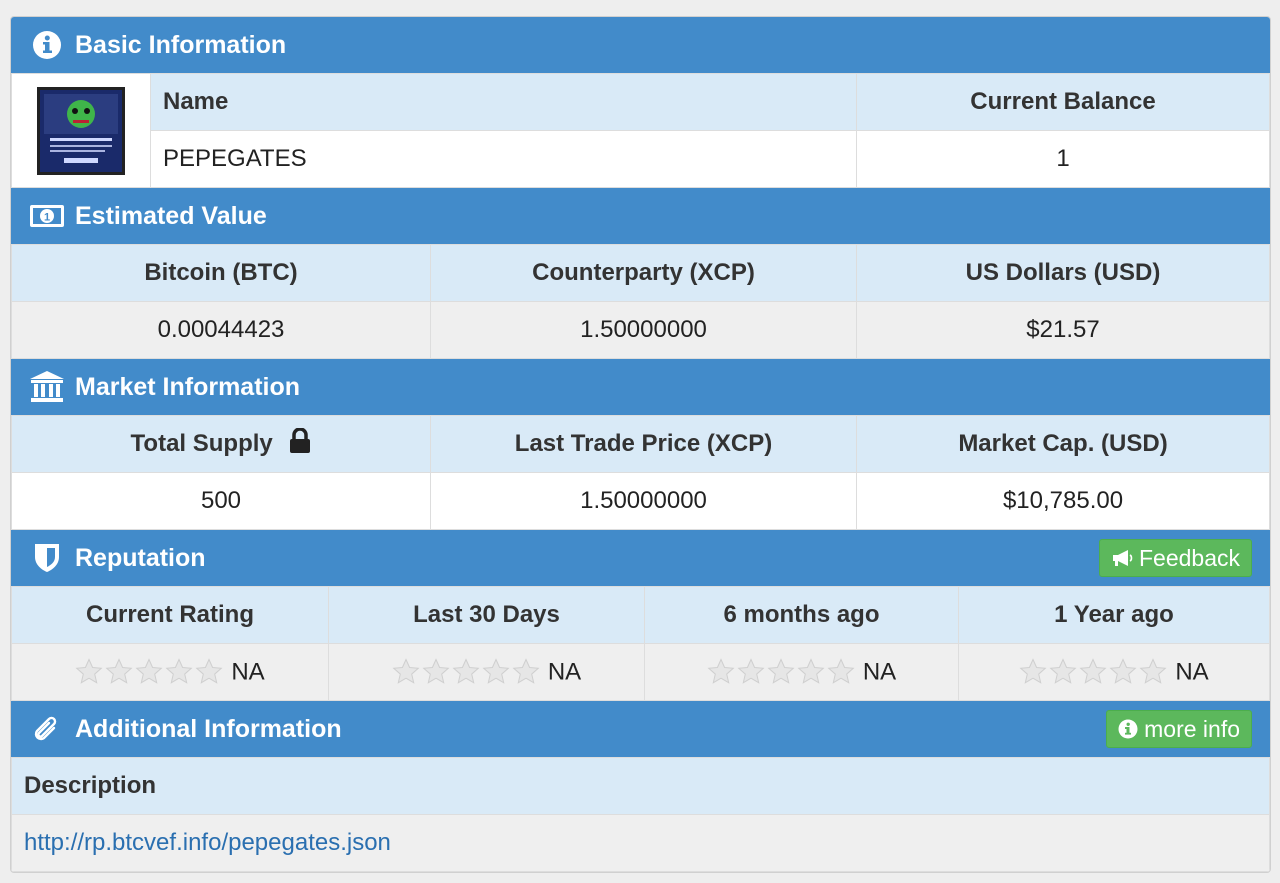  I want to click on name-header: Name, so click(503, 102).